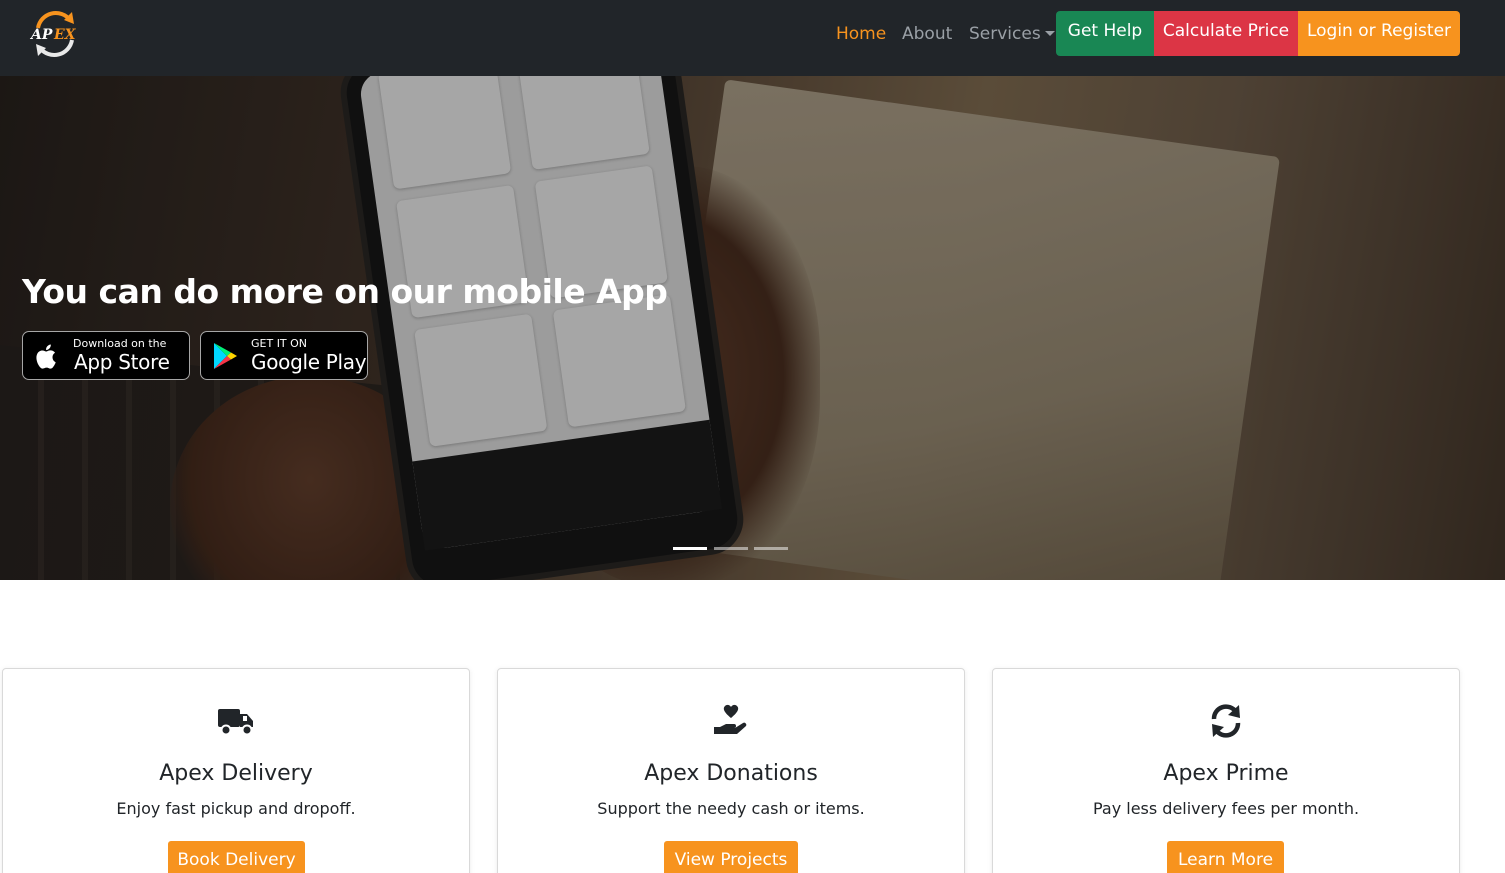 The width and height of the screenshot is (1505, 873). What do you see at coordinates (120, 343) in the screenshot?
I see `app-store-small-text: Download on the` at bounding box center [120, 343].